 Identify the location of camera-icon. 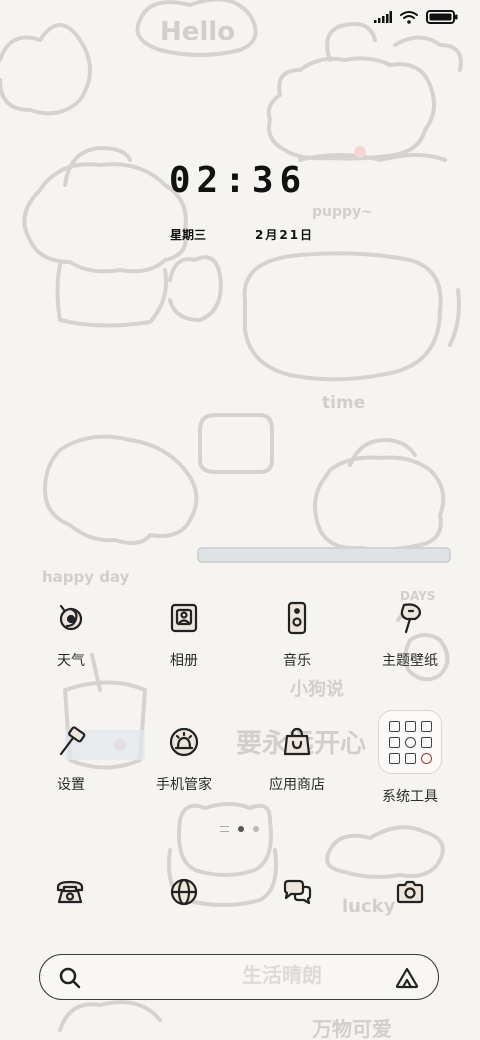
(410, 892).